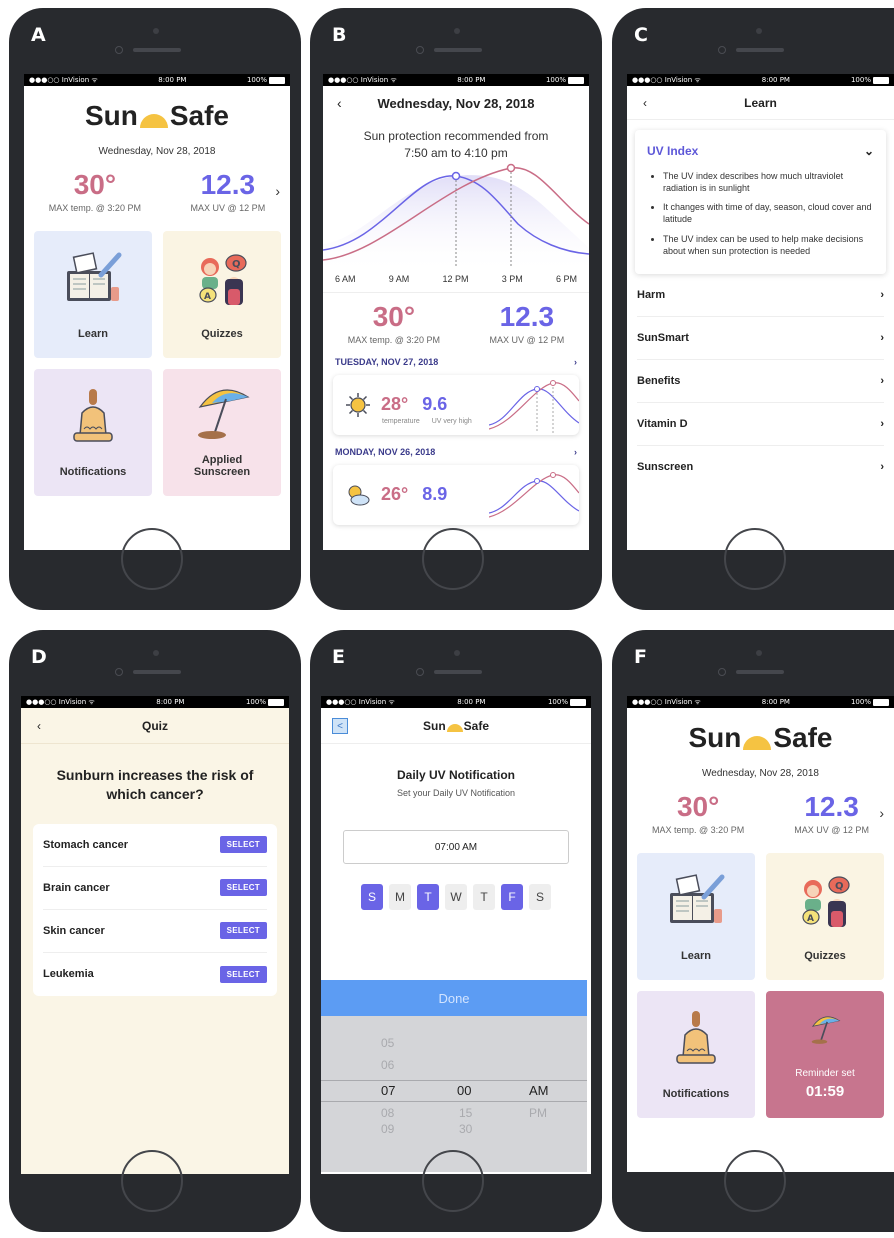 This screenshot has width=894, height=1238. I want to click on hour-option: 06, so click(387, 1065).